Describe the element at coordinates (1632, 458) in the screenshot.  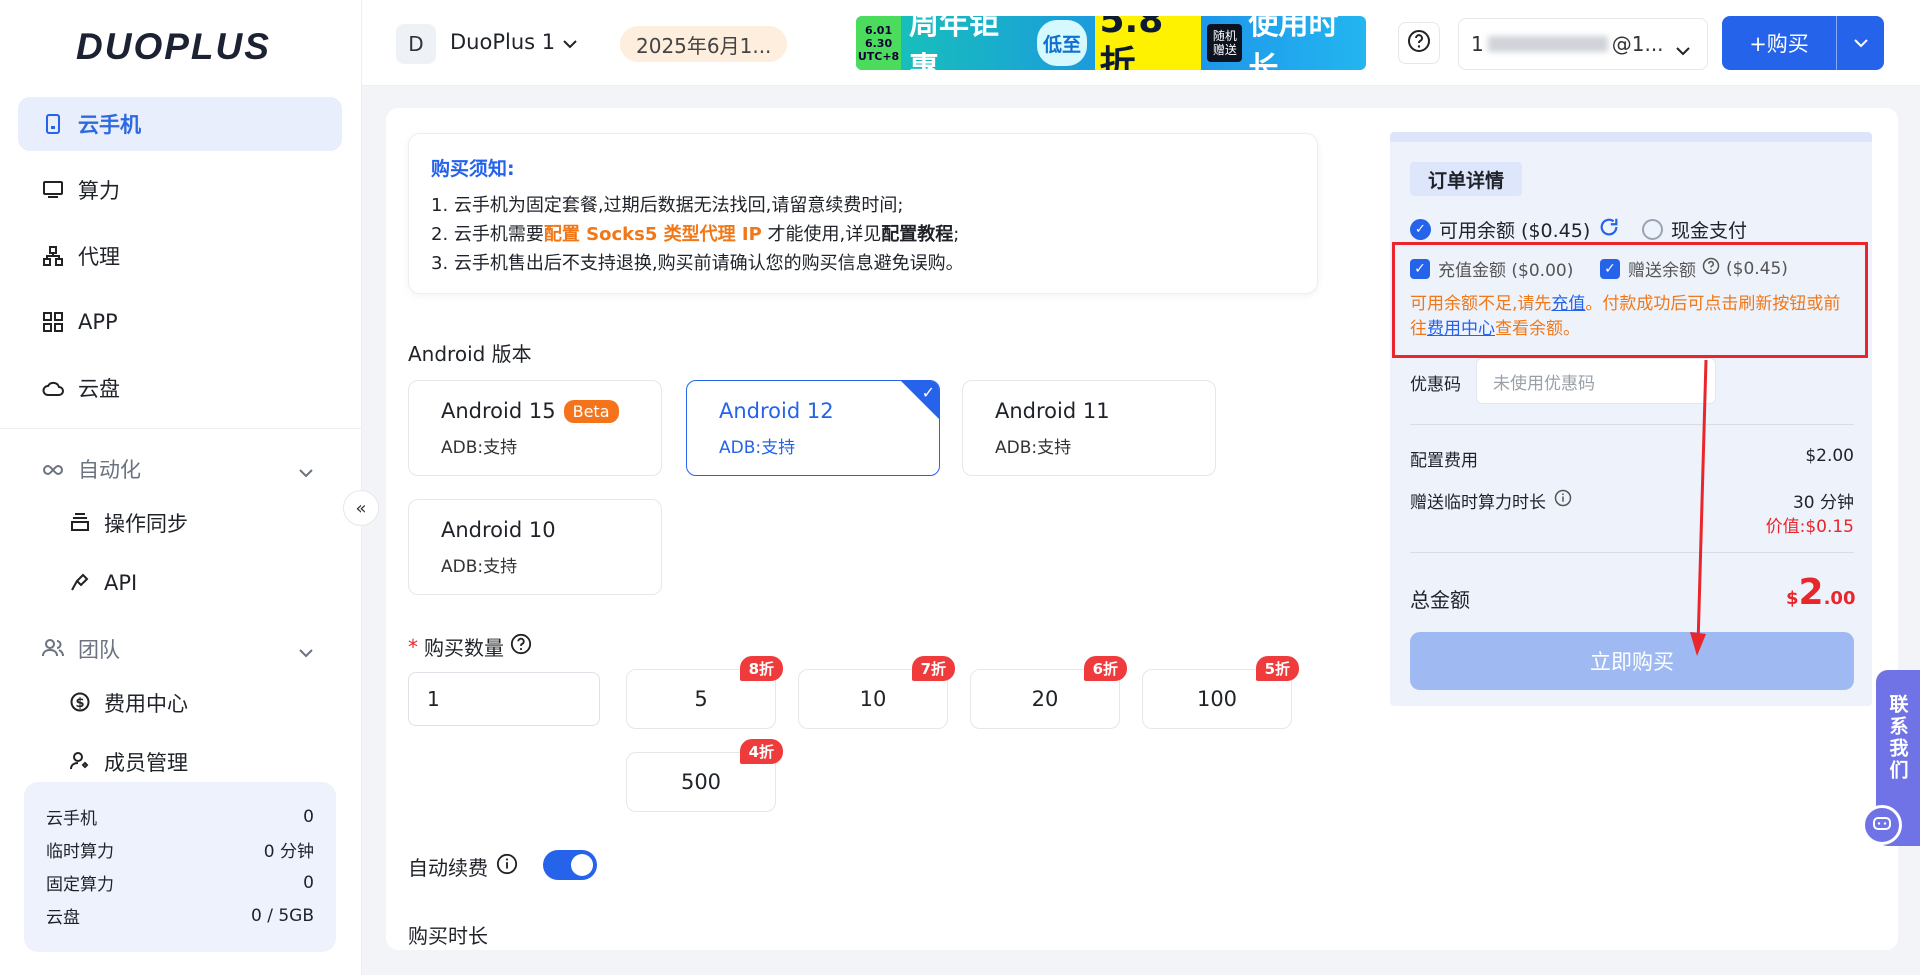
I see `config-fee-row: 配置费用 $2.00` at that location.